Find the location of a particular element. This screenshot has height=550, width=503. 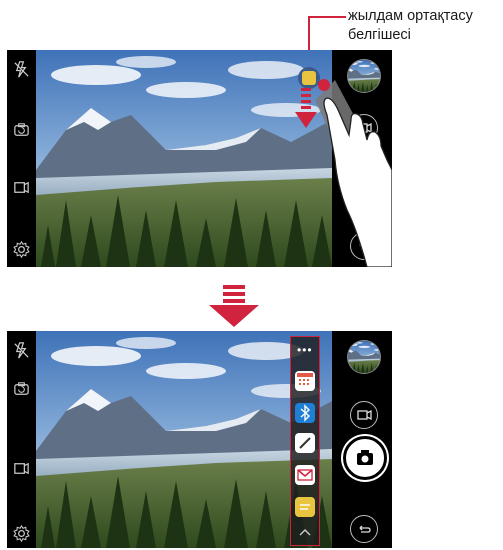

pen-app-icon is located at coordinates (305, 443).